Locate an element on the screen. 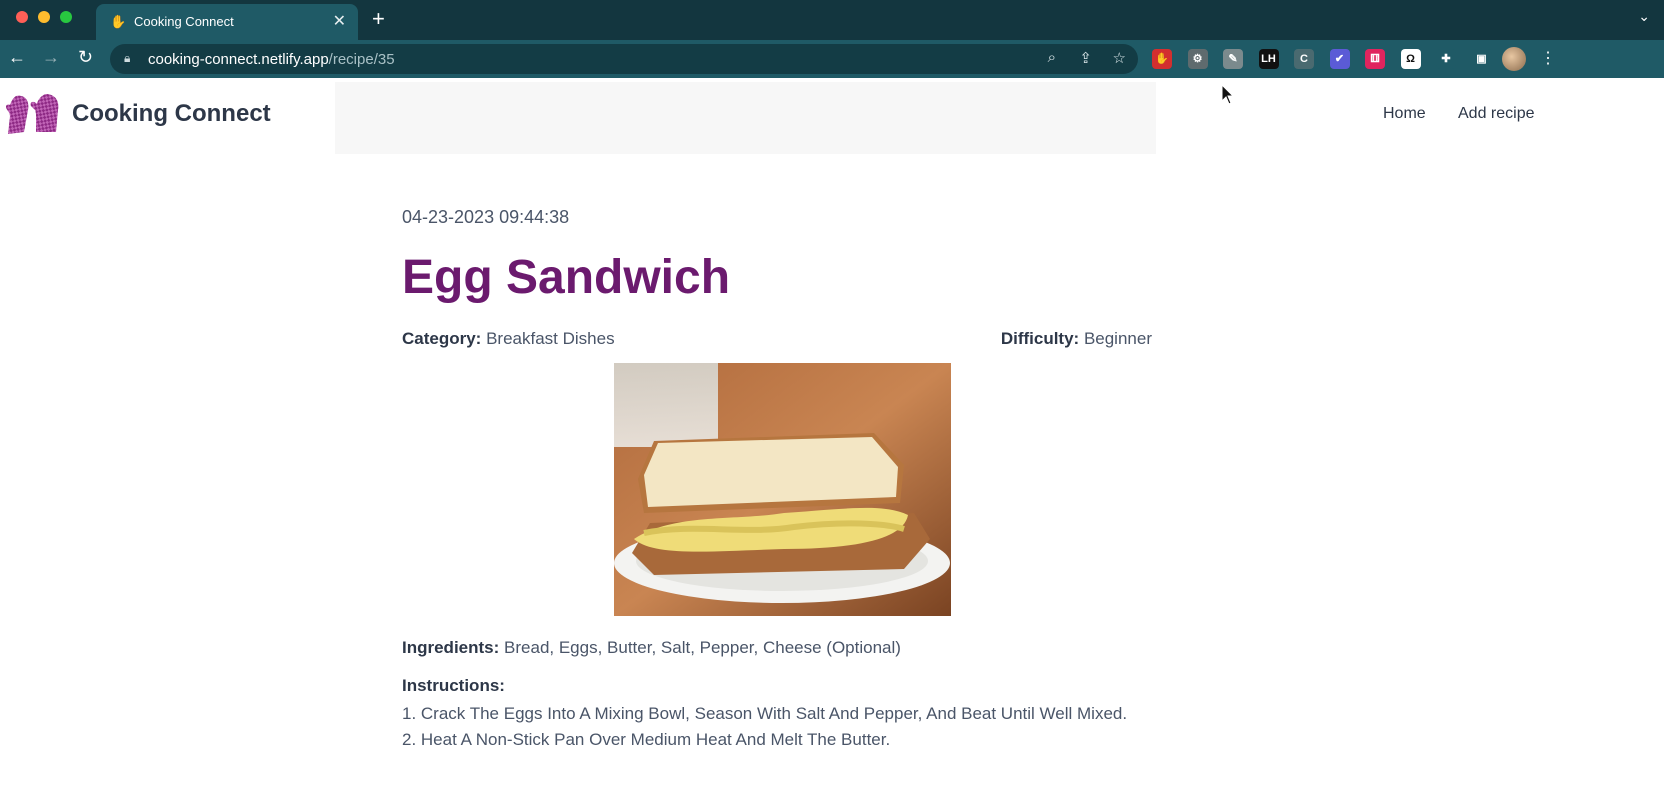 This screenshot has height=792, width=1664. settings-extension-icon: ⚙ is located at coordinates (1197, 59).